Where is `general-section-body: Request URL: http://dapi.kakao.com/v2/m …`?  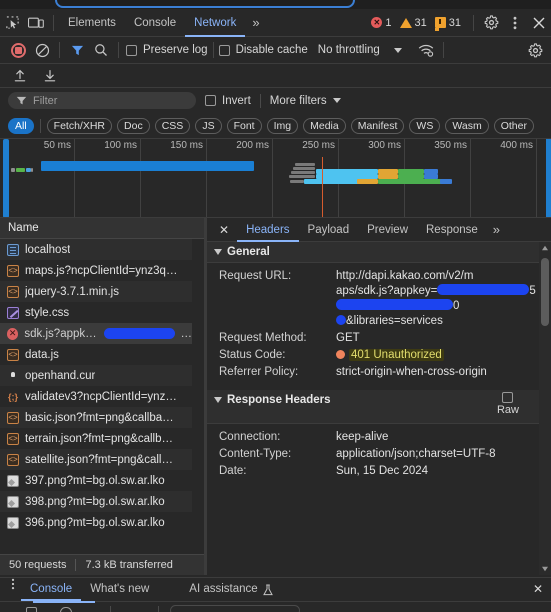
general-section-body: Request URL: http://dapi.kakao.com/v2/m … is located at coordinates (379, 322).